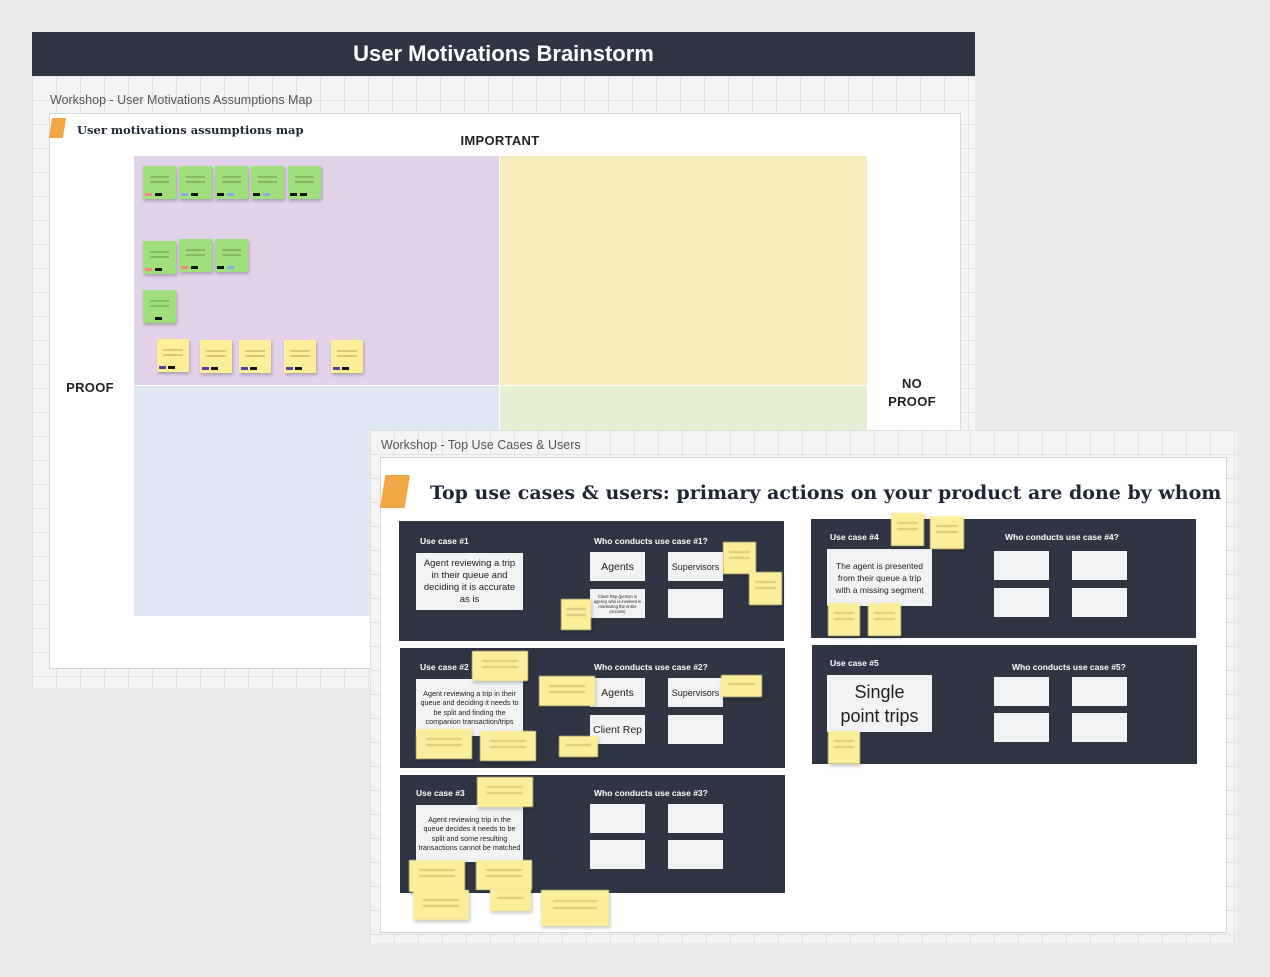  I want to click on board-title: User Motivations Brainstorm, so click(503, 53).